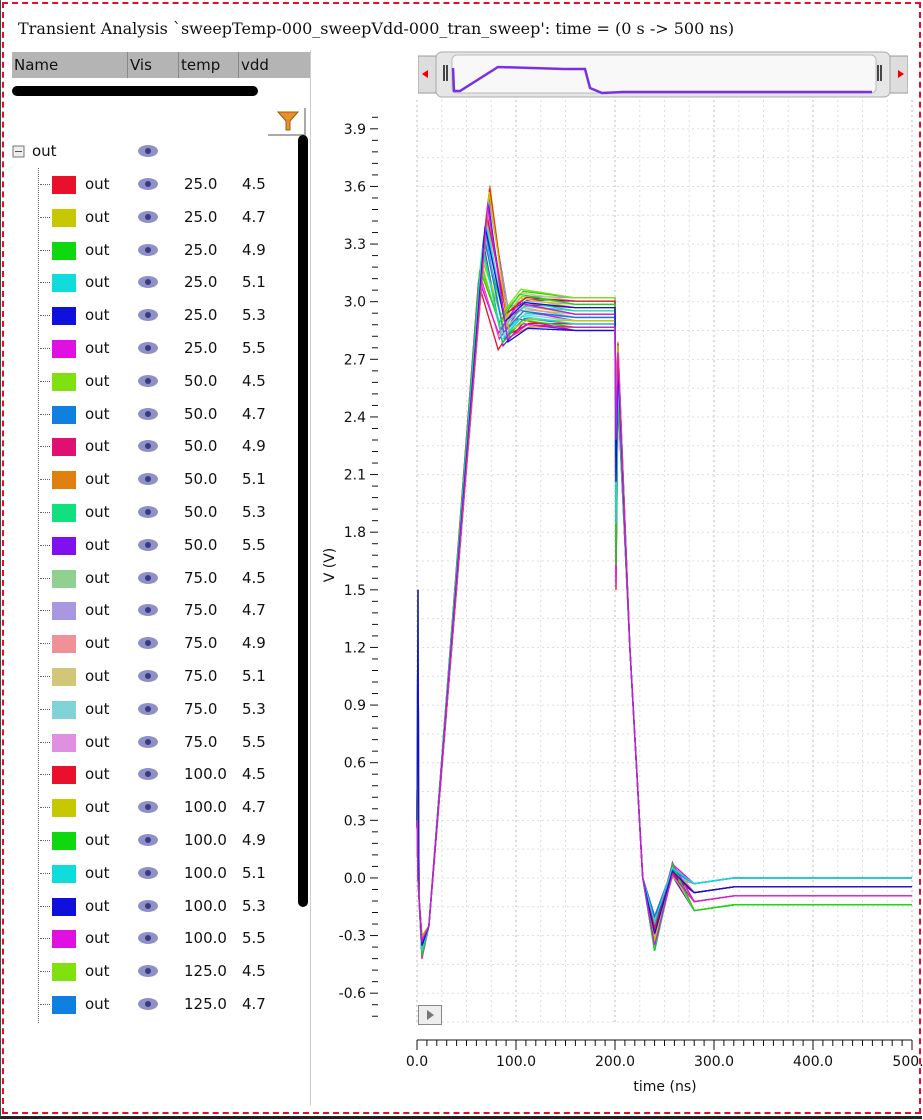  What do you see at coordinates (355, 591) in the screenshot?
I see `y-tick-label: 1.5` at bounding box center [355, 591].